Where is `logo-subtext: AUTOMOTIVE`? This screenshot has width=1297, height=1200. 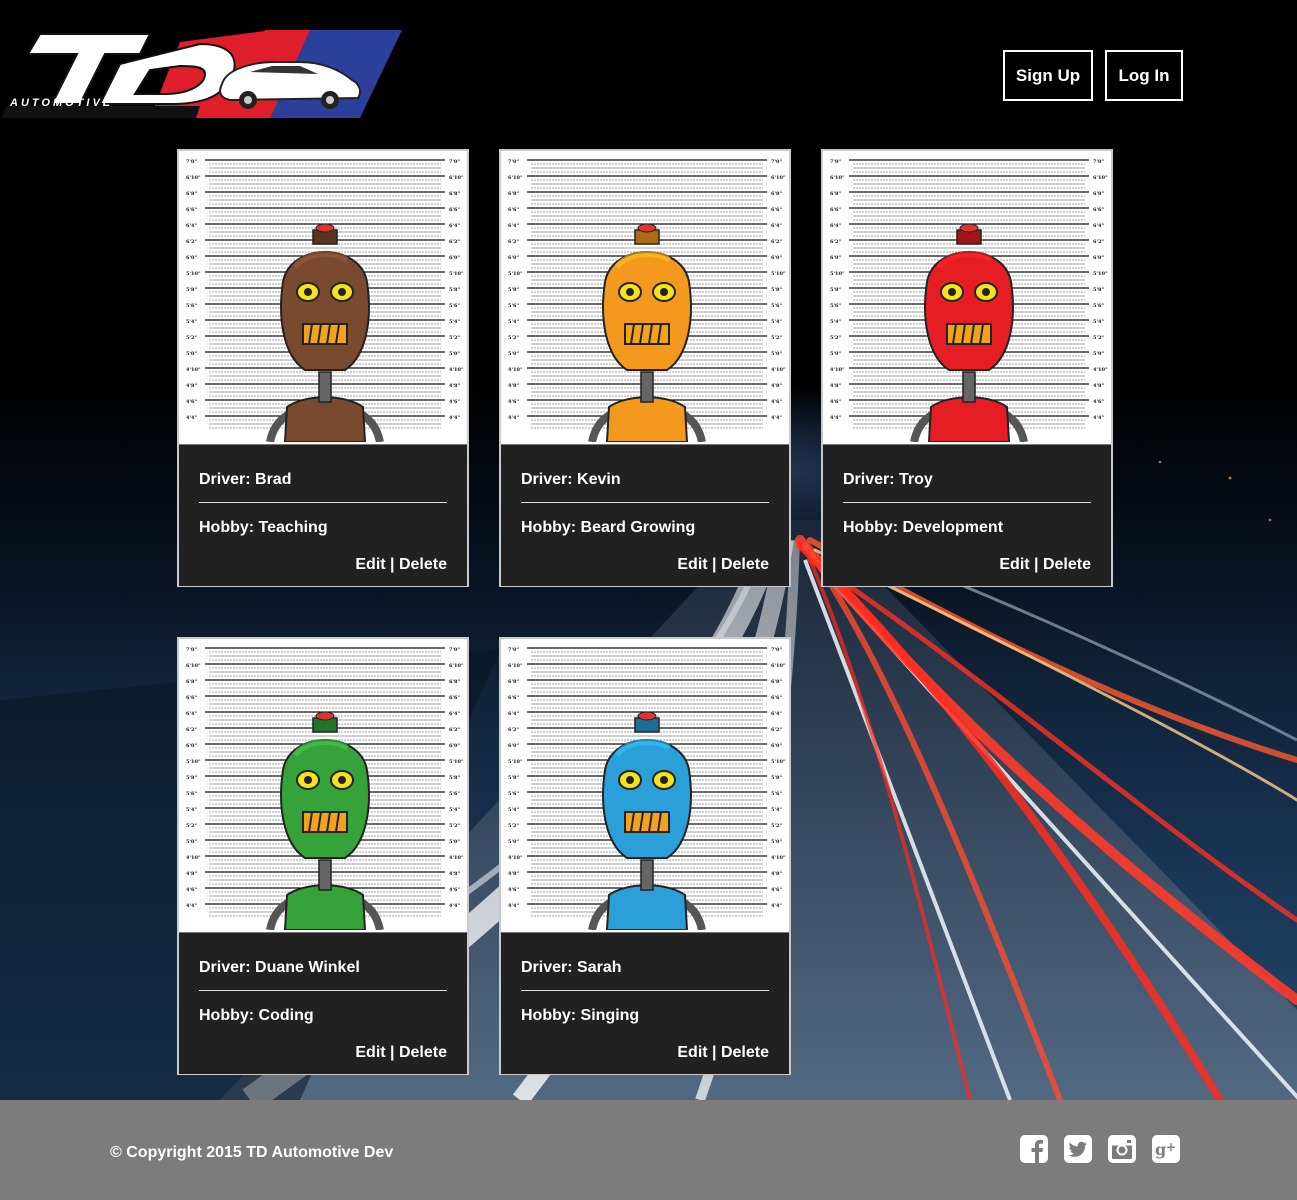 logo-subtext: AUTOMOTIVE is located at coordinates (62, 103).